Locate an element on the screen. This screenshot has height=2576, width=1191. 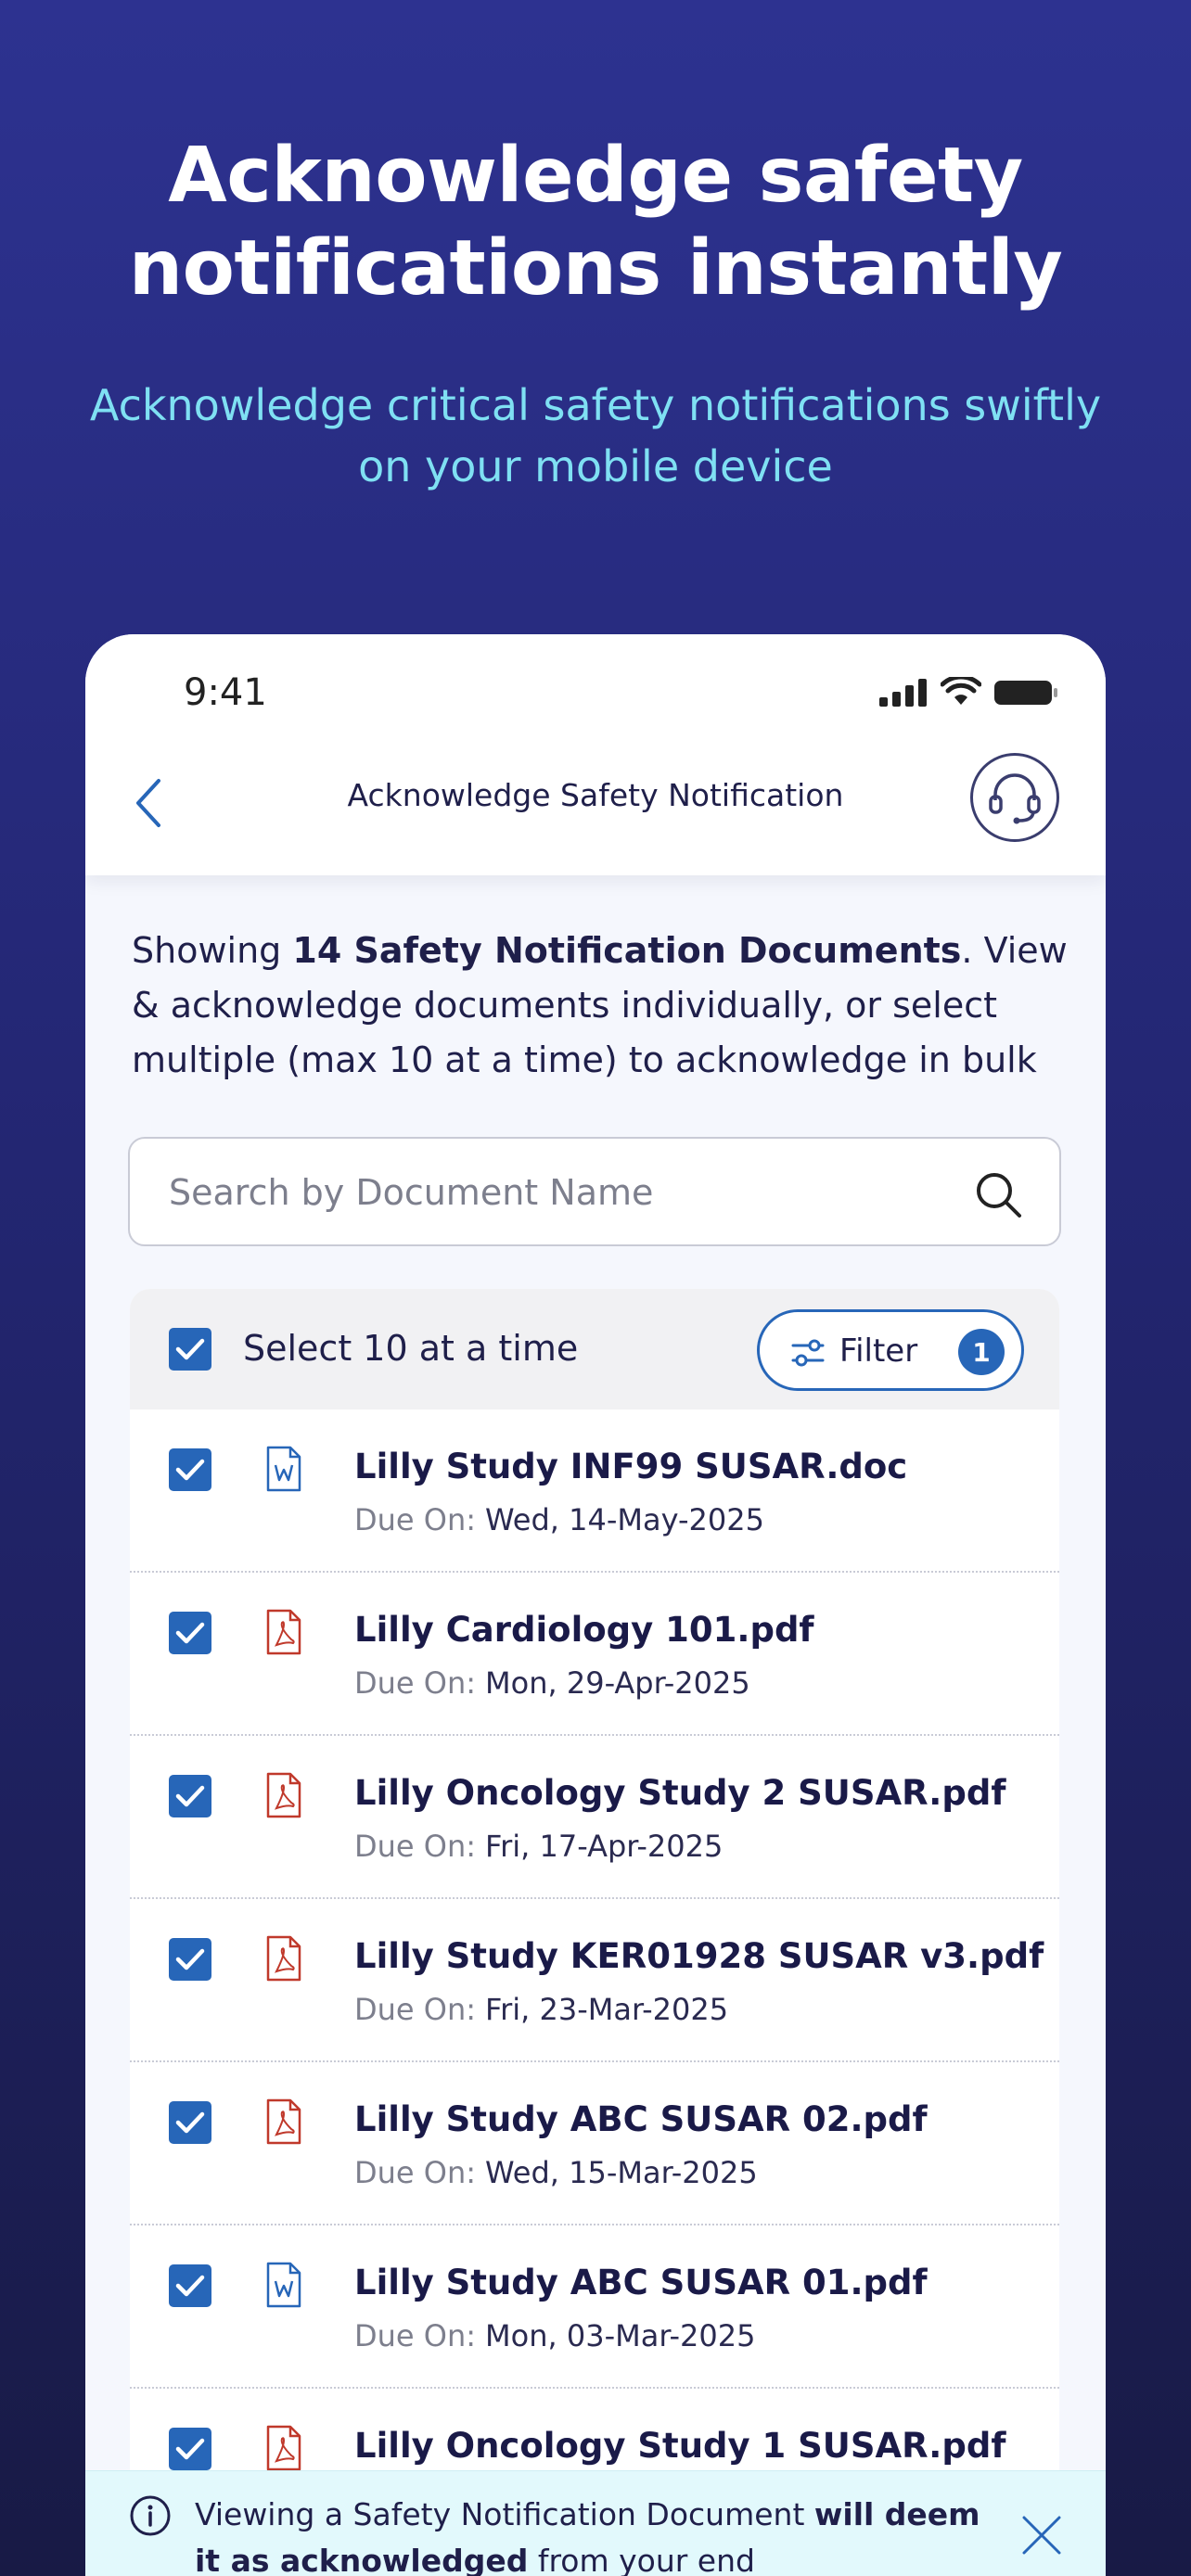
hero-subtitle-line-2: on your mobile device is located at coordinates (595, 466).